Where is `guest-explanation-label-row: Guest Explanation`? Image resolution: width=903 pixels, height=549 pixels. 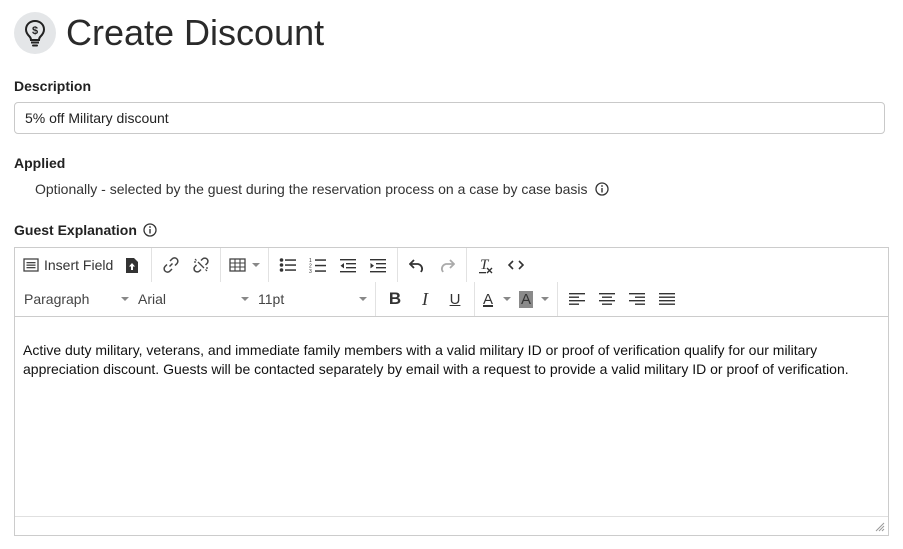
guest-explanation-label-row: Guest Explanation is located at coordinates (85, 230).